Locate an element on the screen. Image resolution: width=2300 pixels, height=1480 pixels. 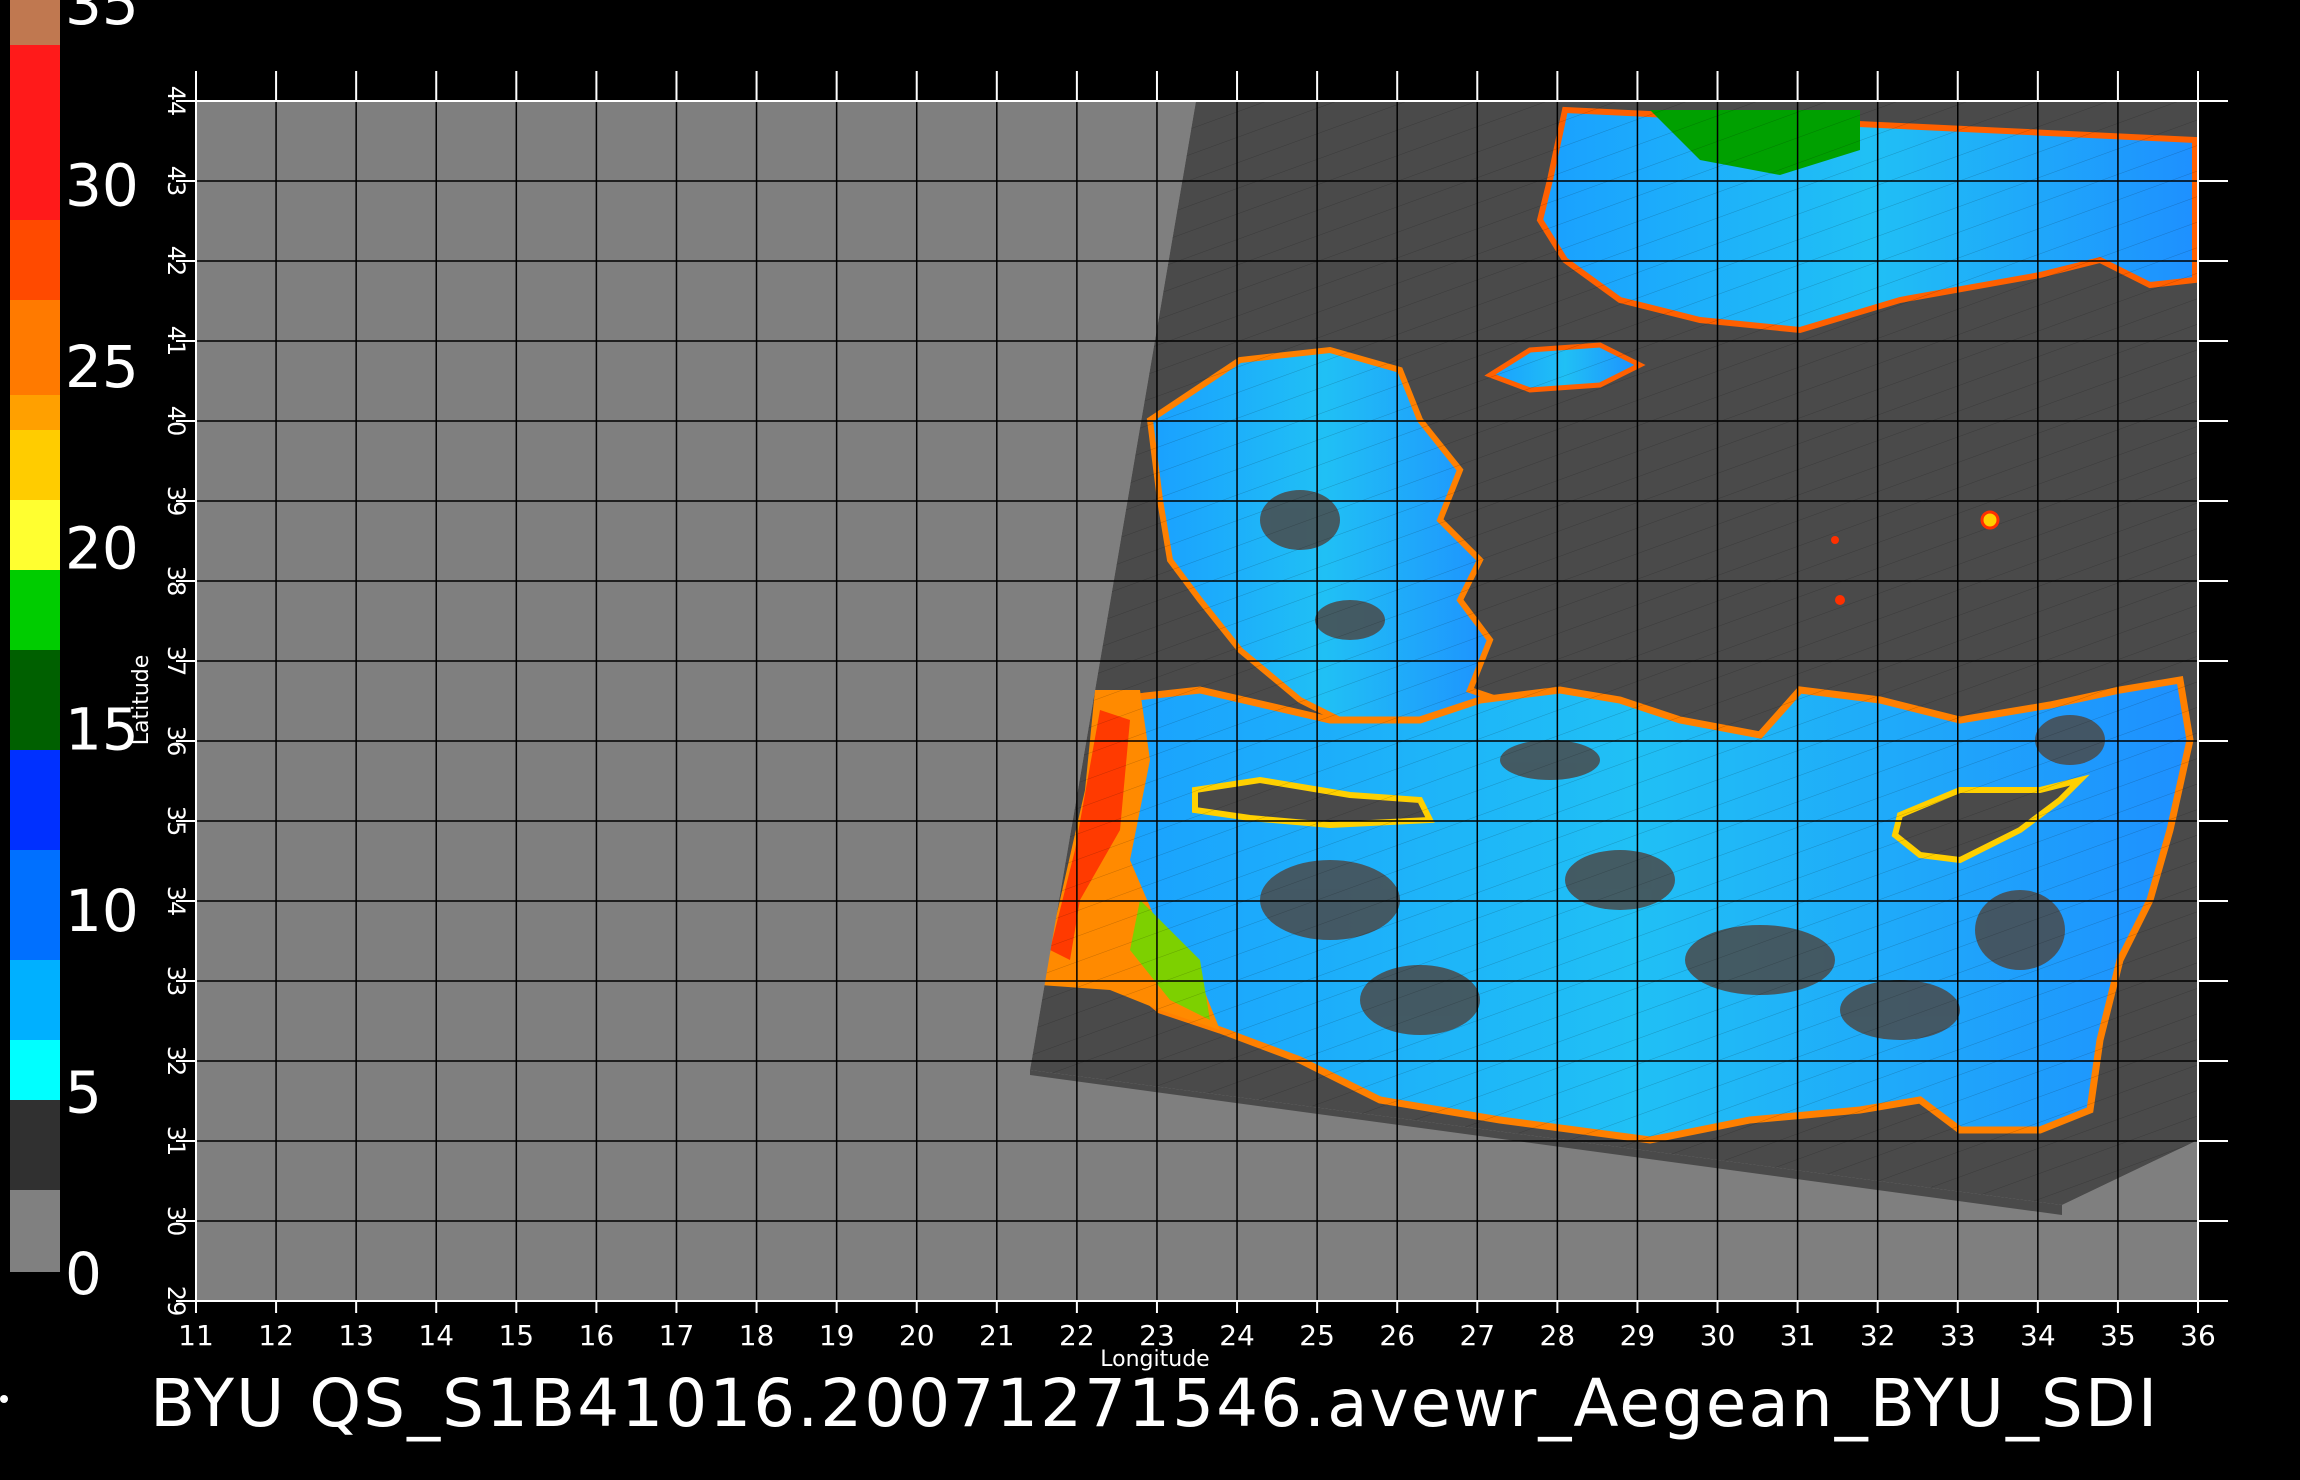
longitude-tick-label: 17 is located at coordinates (677, 1335).